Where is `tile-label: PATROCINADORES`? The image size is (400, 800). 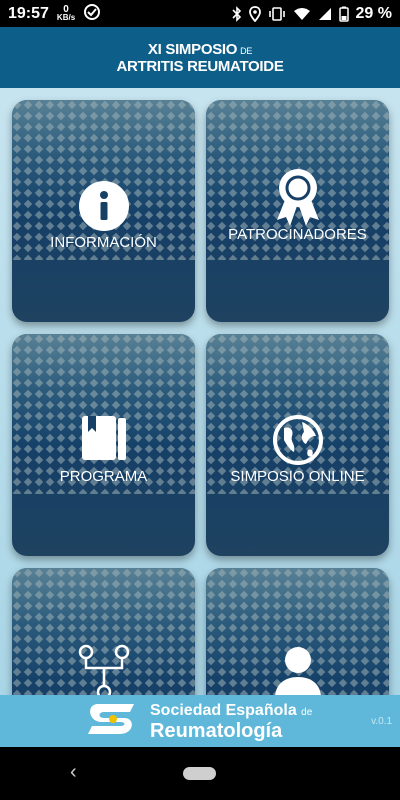
tile-label: PATROCINADORES is located at coordinates (297, 234).